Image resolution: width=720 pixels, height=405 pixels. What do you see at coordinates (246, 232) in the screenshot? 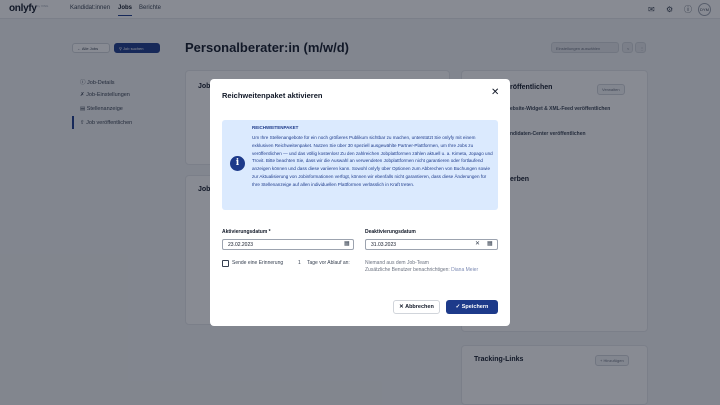
I see `activation-date-label: Aktivierungsdatum *` at bounding box center [246, 232].